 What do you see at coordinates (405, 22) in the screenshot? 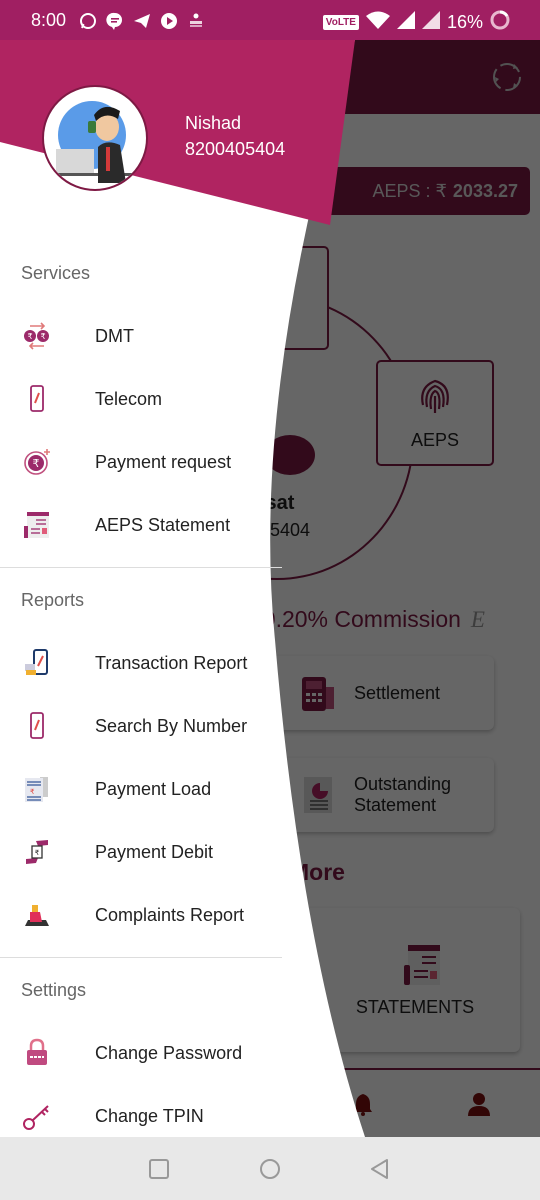
I see `signal-icon` at bounding box center [405, 22].